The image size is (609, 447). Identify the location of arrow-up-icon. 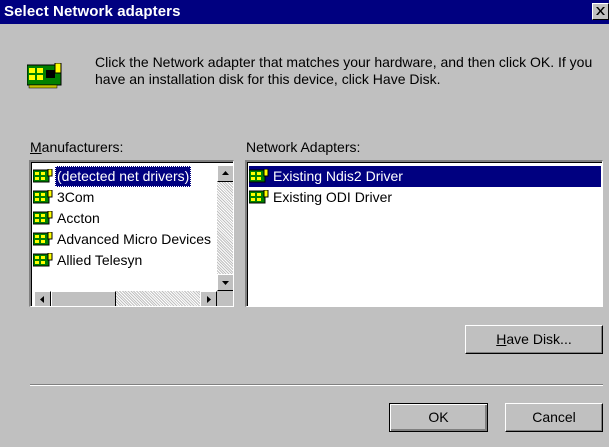
(225, 173).